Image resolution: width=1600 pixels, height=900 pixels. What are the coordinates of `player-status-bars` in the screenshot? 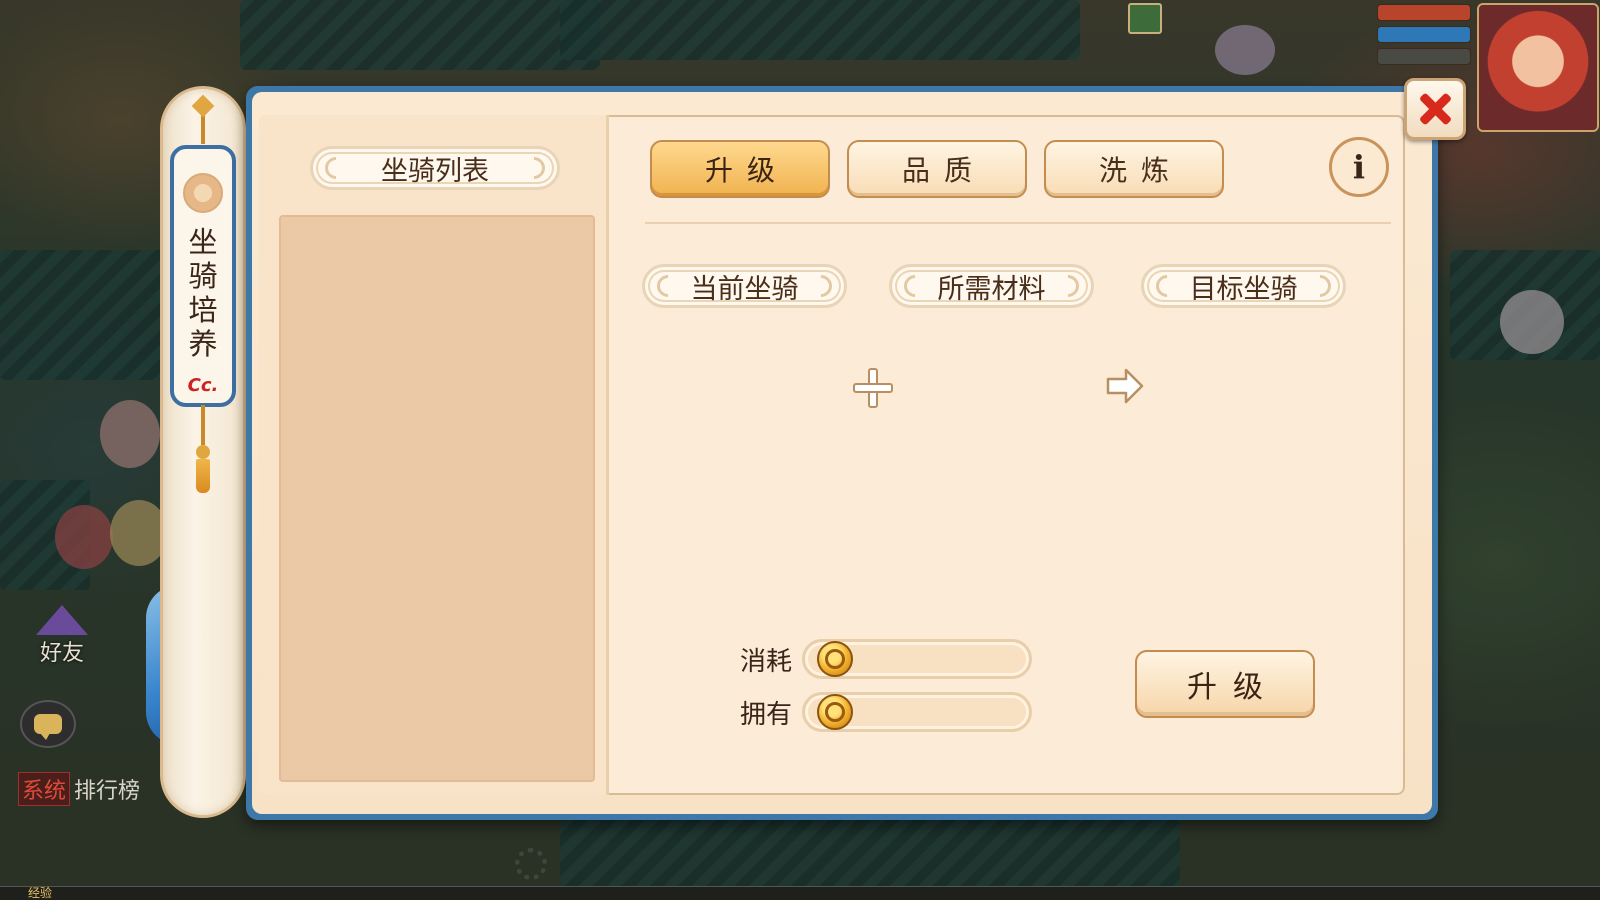 It's located at (1424, 37).